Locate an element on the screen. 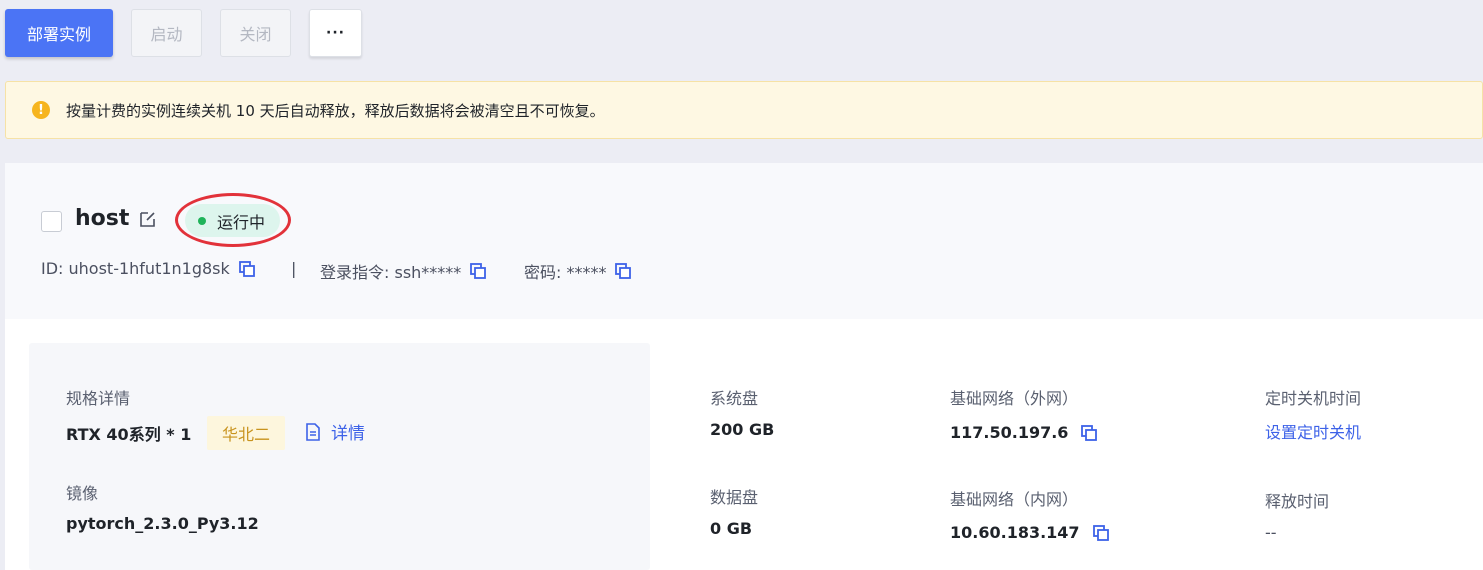 The width and height of the screenshot is (1483, 570). release-time-label: 释放时间 is located at coordinates (1297, 501).